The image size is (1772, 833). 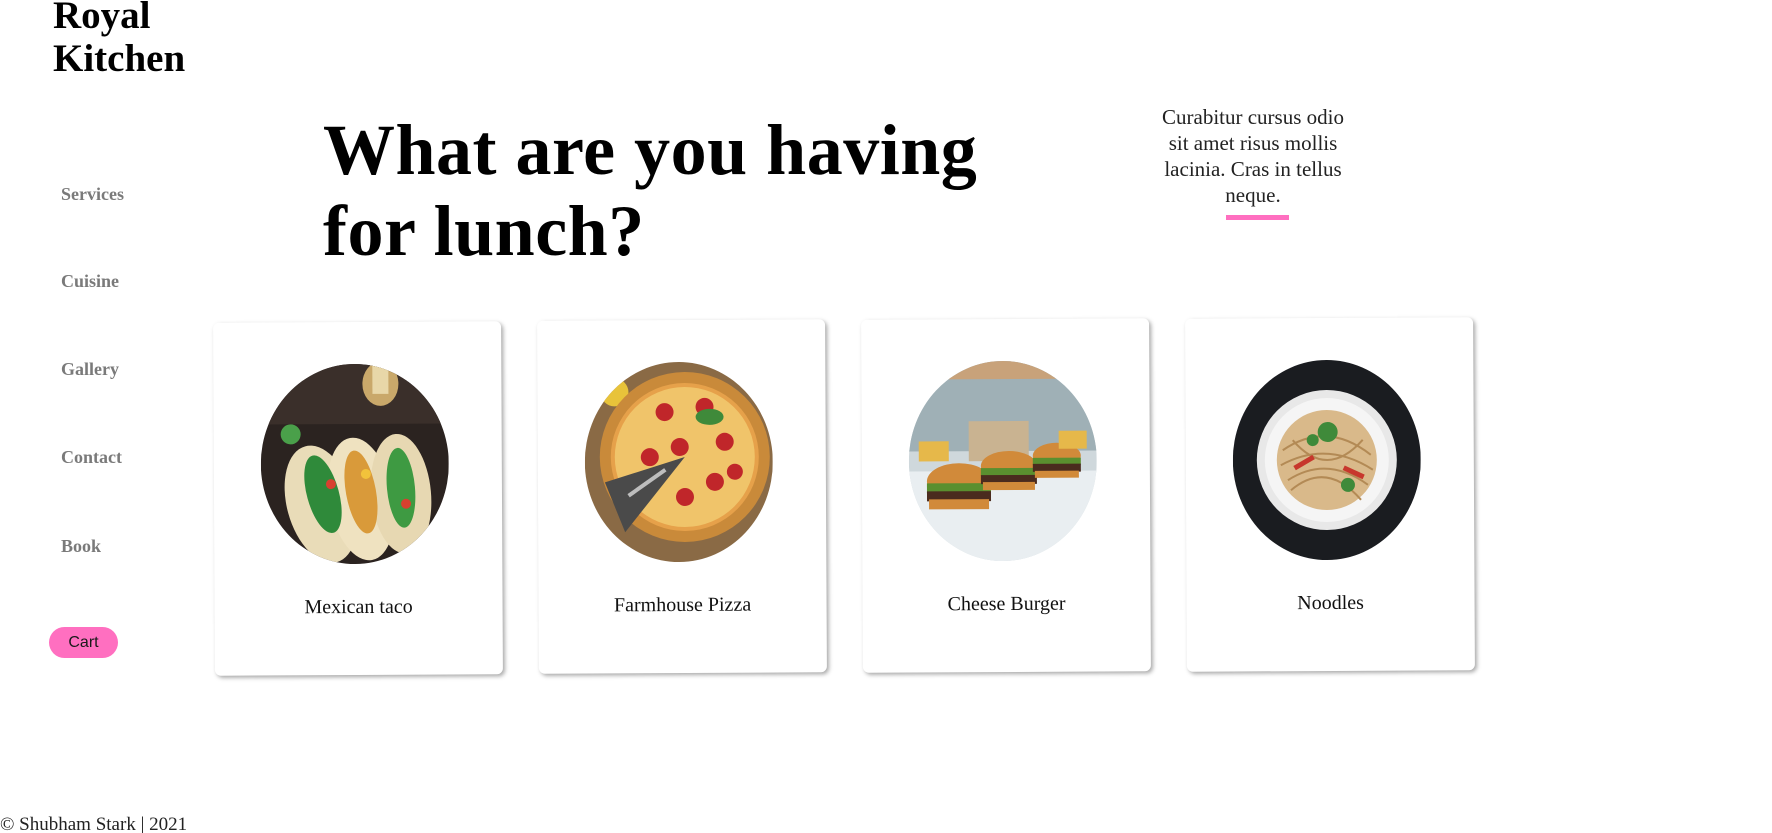 What do you see at coordinates (1327, 460) in the screenshot?
I see `noodles-photo-icon` at bounding box center [1327, 460].